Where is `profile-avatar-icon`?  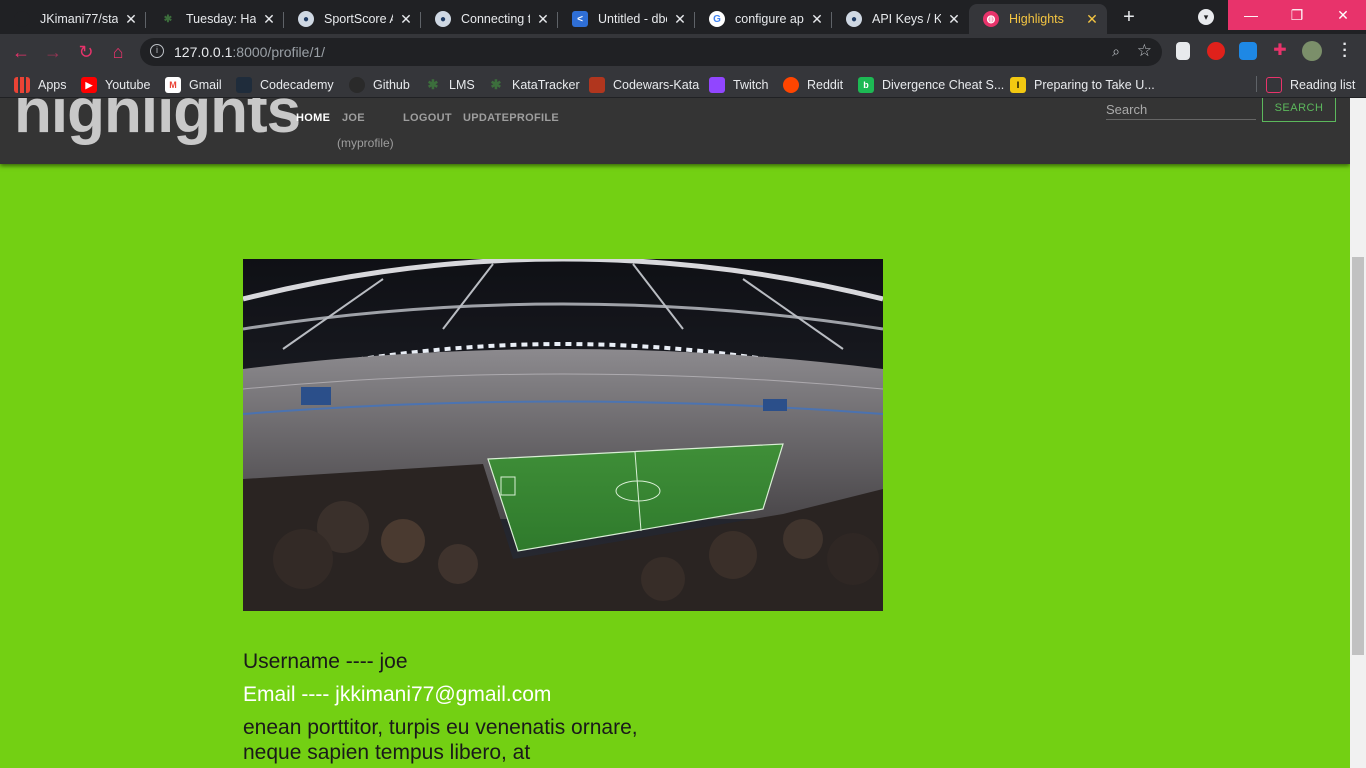
profile-avatar-icon is located at coordinates (1312, 51).